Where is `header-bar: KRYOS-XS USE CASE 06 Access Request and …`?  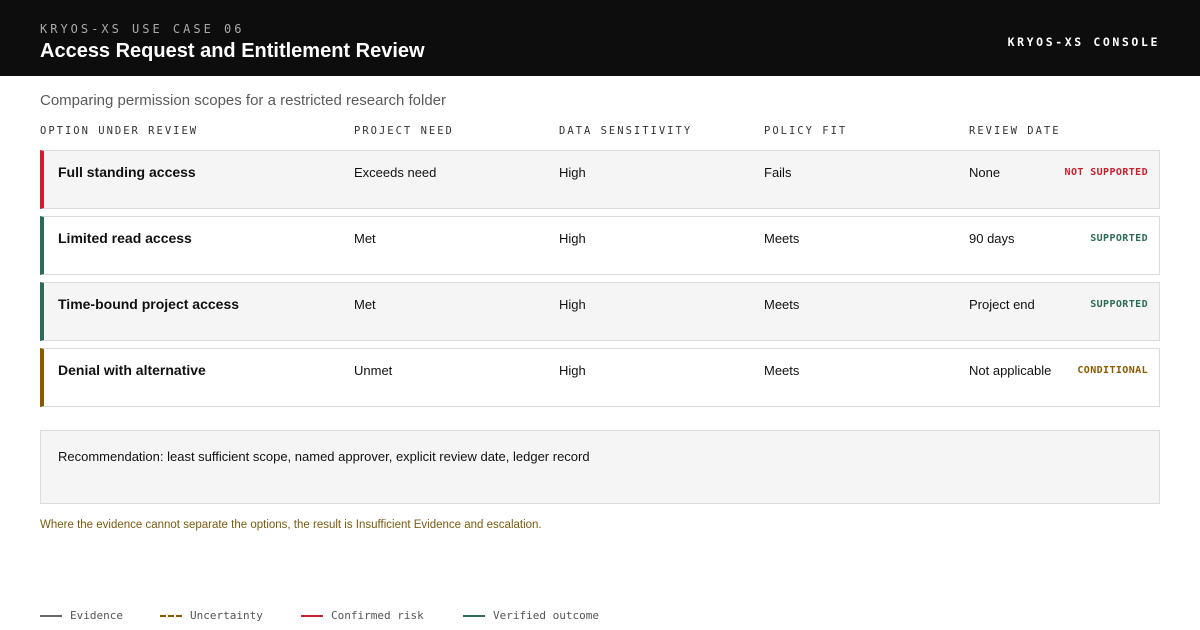 header-bar: KRYOS-XS USE CASE 06 Access Request and … is located at coordinates (600, 38).